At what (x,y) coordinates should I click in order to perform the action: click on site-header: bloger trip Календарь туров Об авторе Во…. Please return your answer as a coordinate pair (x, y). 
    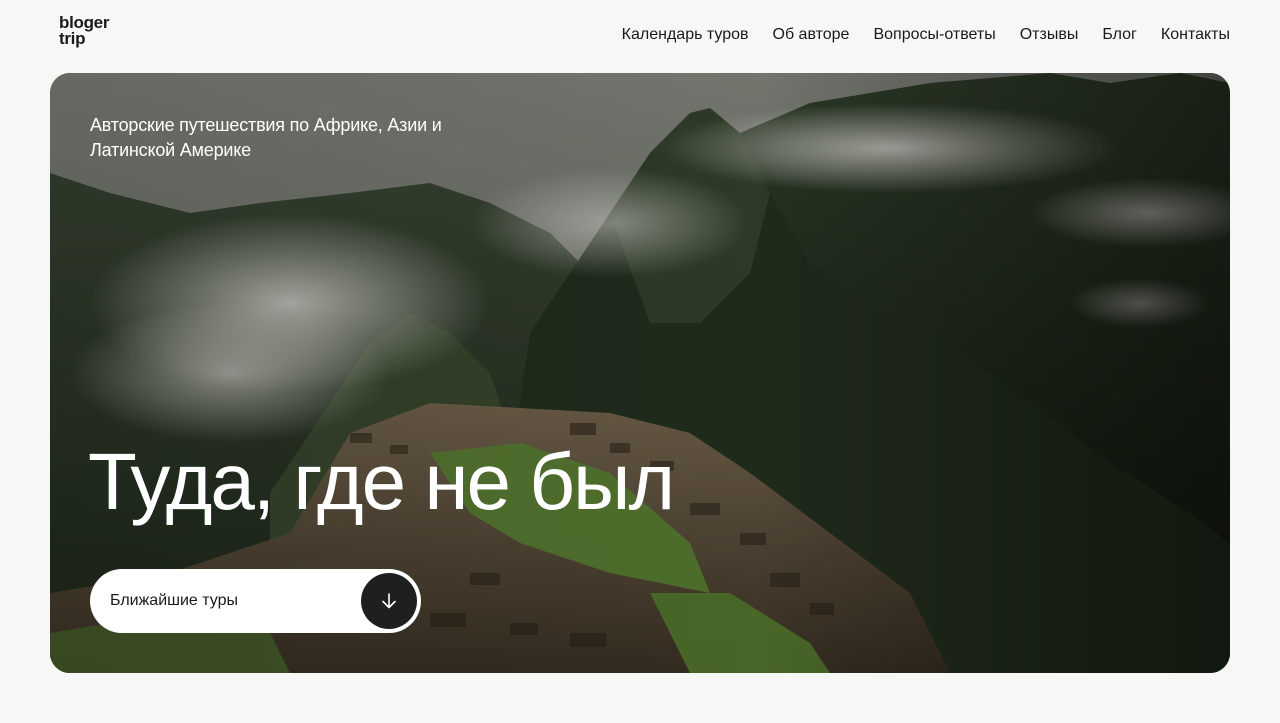
    Looking at the image, I should click on (640, 36).